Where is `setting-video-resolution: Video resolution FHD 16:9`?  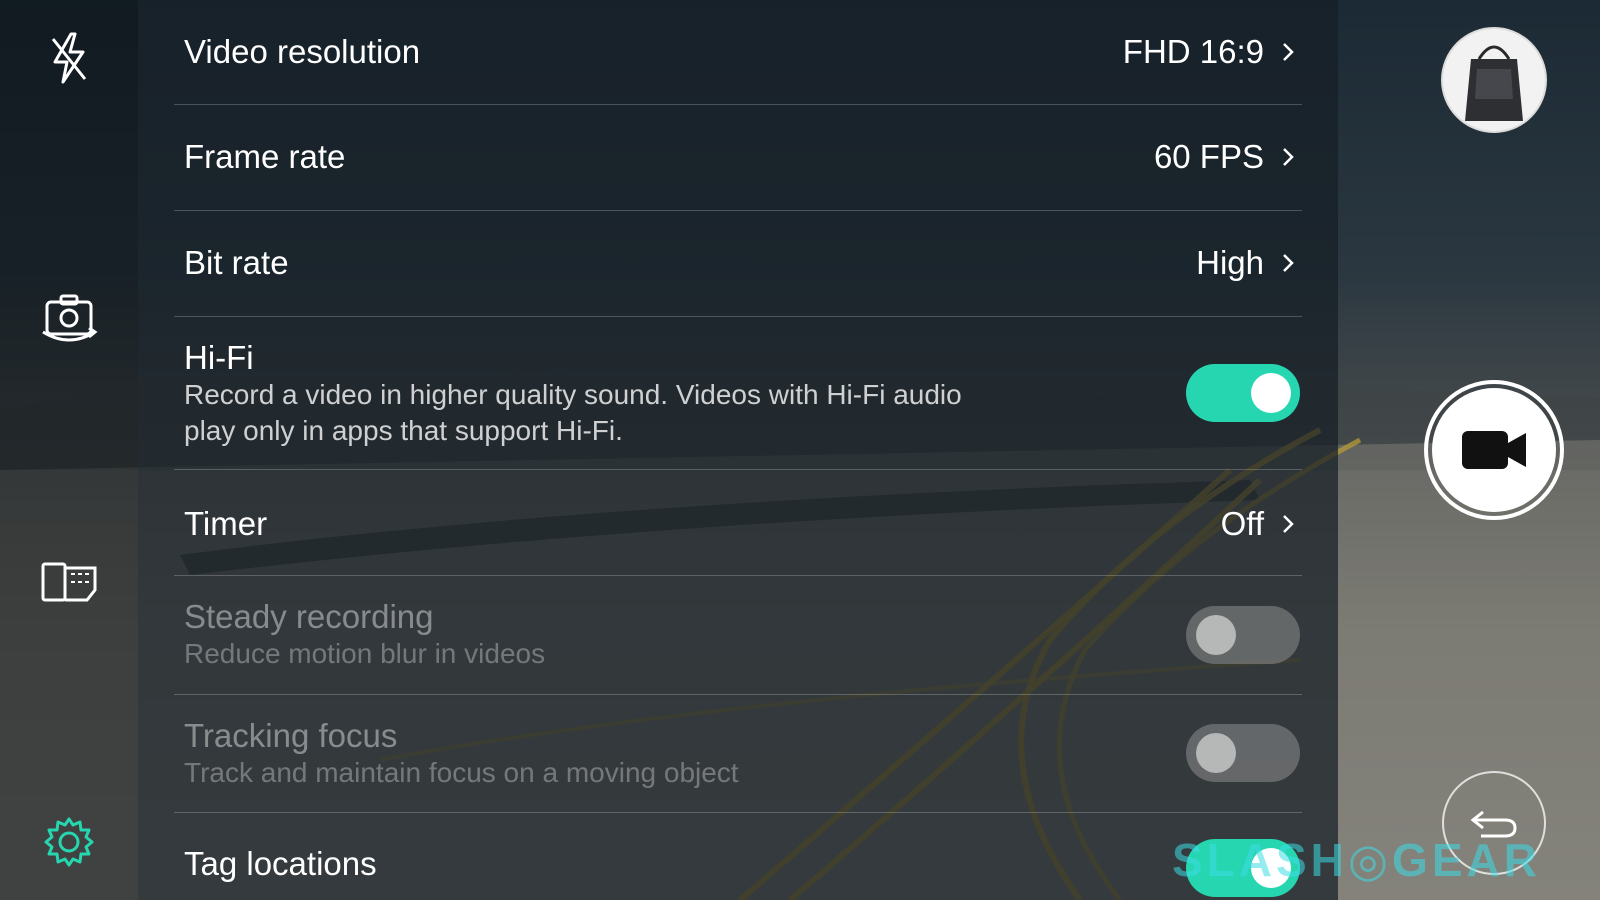
setting-video-resolution: Video resolution FHD 16:9 is located at coordinates (738, 52).